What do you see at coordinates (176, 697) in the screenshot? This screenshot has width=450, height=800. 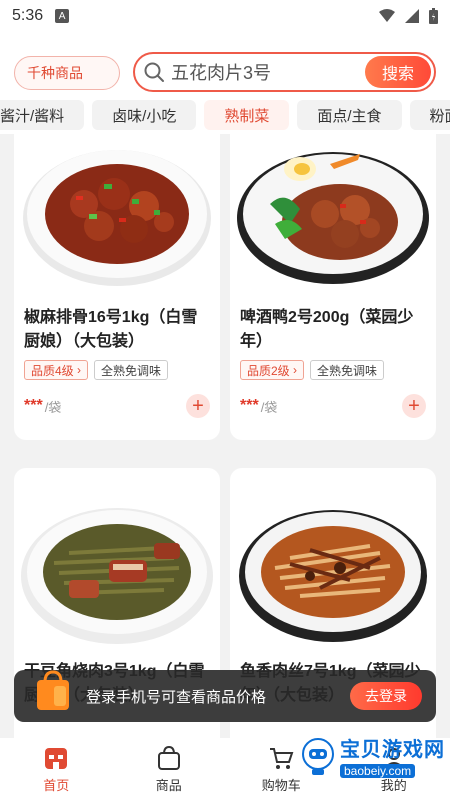 I see `login-prompt-text: 登录手机号可查看商品价格` at bounding box center [176, 697].